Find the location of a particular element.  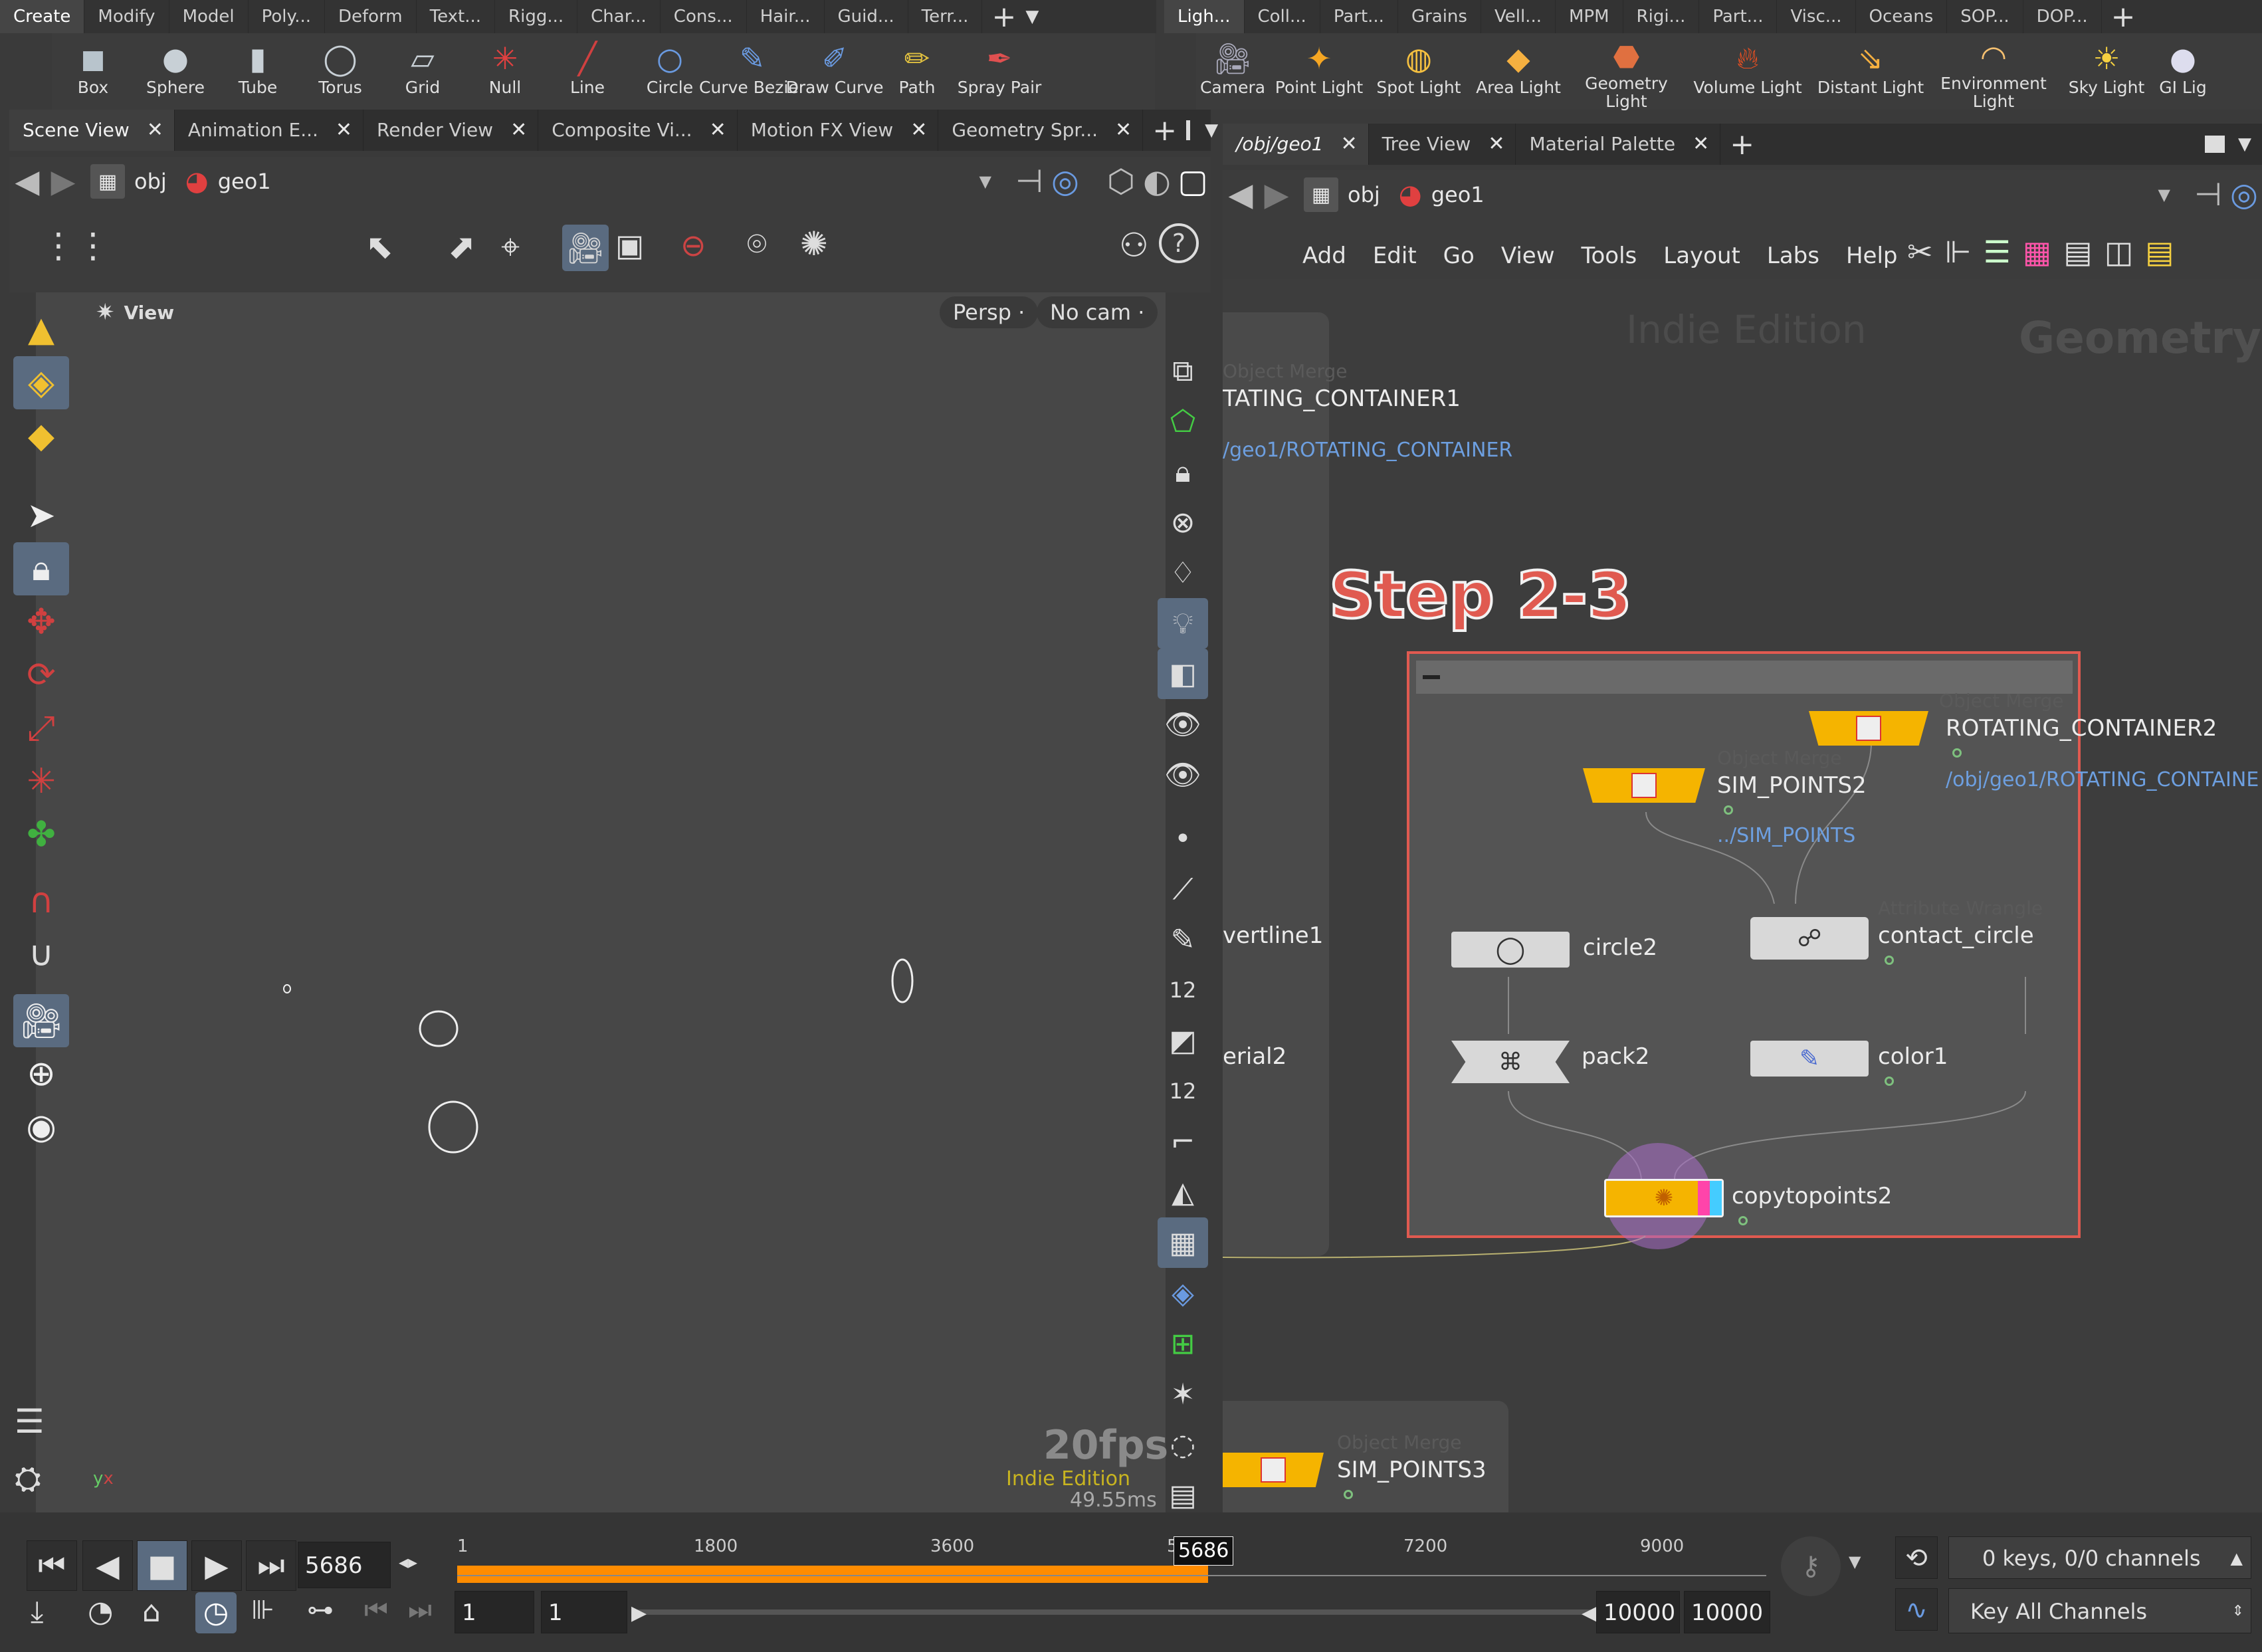

shelf-tab-create: Create is located at coordinates (42, 17).